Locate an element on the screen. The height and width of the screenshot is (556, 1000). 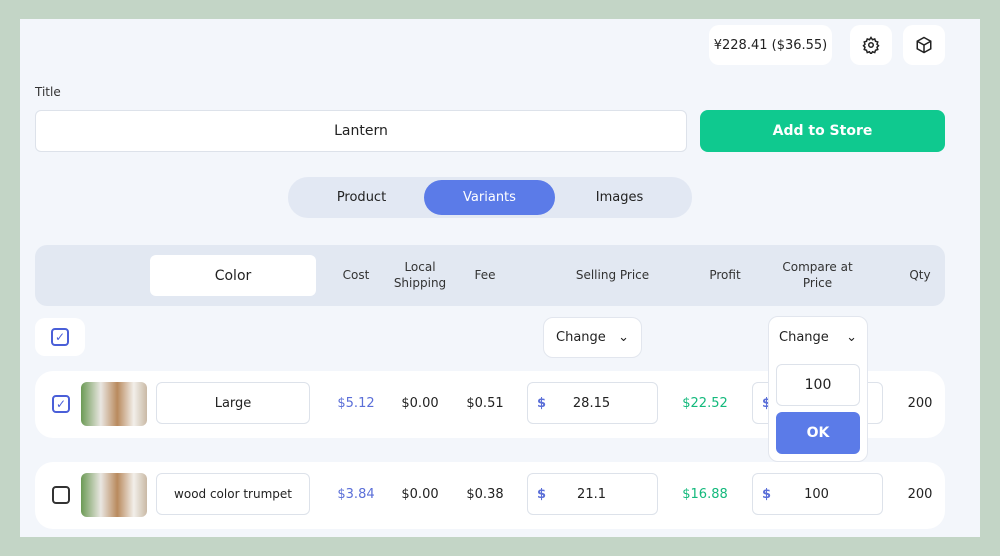
cost-header: Cost is located at coordinates (356, 275).